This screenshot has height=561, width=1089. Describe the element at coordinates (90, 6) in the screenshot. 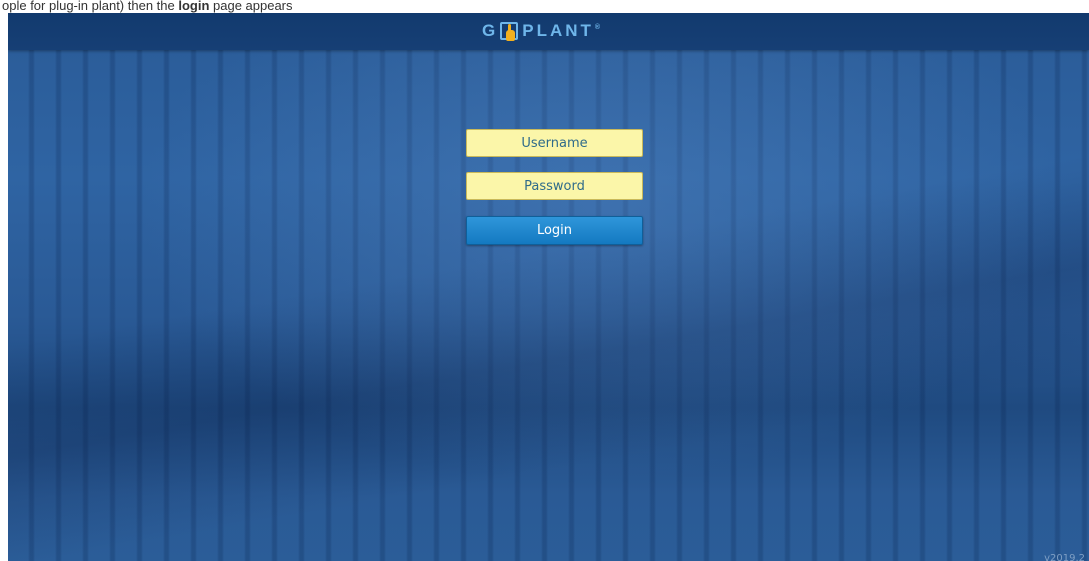

I see `caption-prefix: ople for plug-in plant) then the` at that location.